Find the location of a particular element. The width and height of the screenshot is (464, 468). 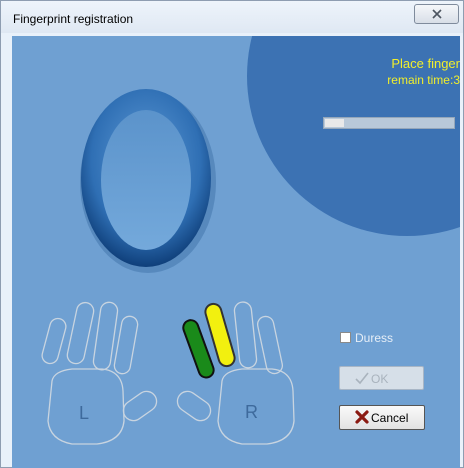

left-hand-label: L is located at coordinates (84, 413).